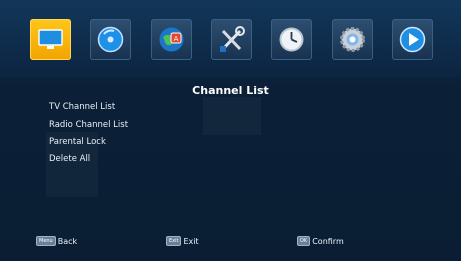 The width and height of the screenshot is (461, 261). Describe the element at coordinates (230, 90) in the screenshot. I see `page-title: Channel List` at that location.